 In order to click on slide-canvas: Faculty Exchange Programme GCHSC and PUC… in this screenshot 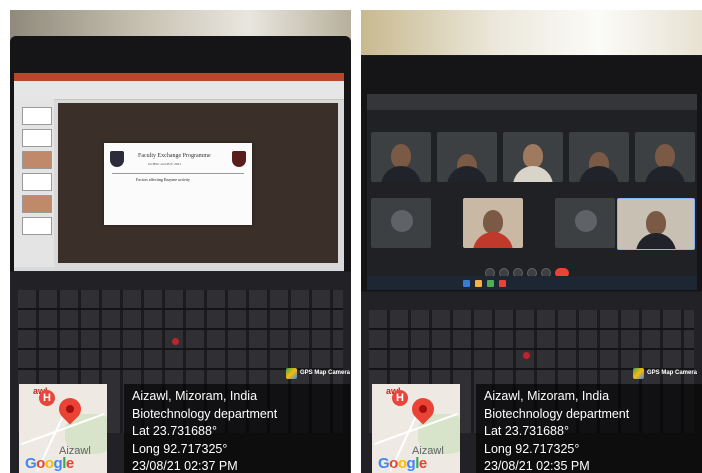, I will do `click(178, 184)`.